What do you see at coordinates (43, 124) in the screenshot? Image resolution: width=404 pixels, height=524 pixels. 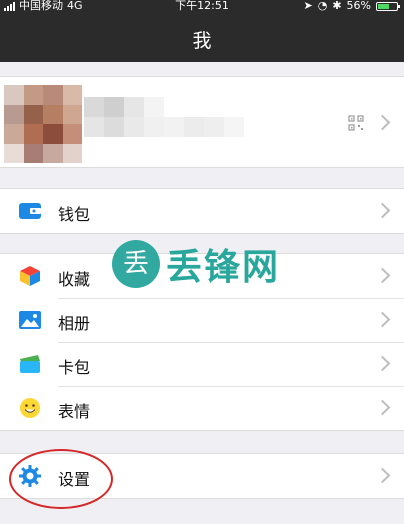 I see `avatar` at bounding box center [43, 124].